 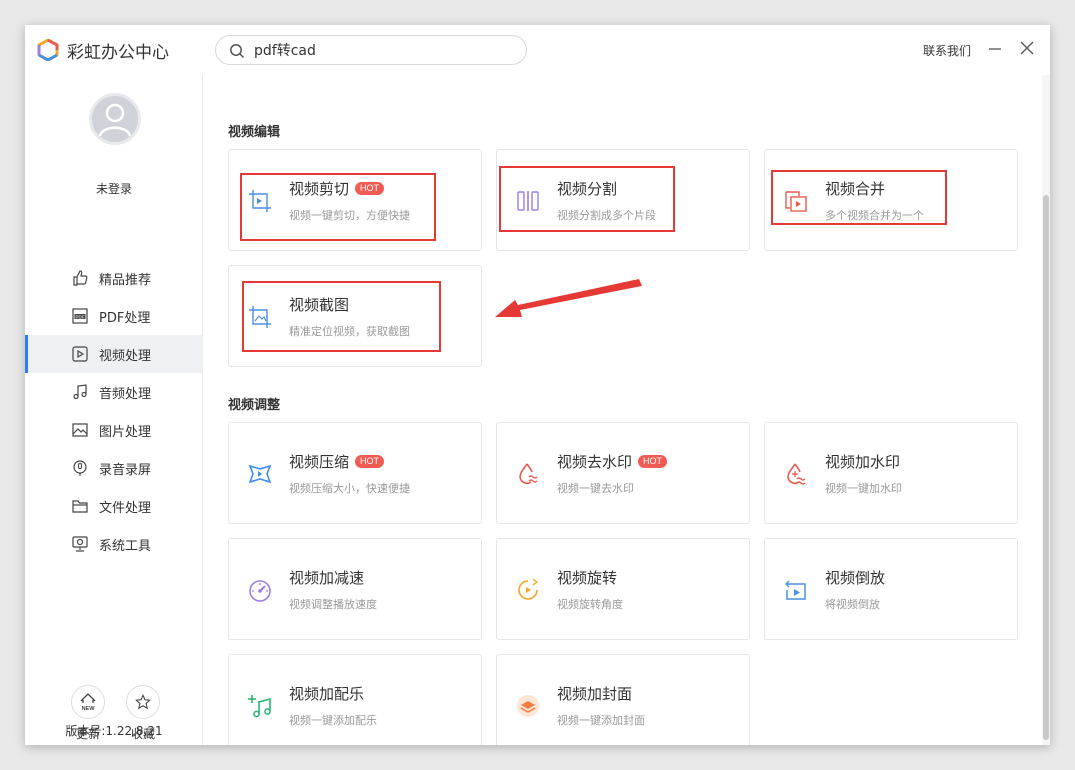 What do you see at coordinates (327, 578) in the screenshot?
I see `card-title: 视频加减速` at bounding box center [327, 578].